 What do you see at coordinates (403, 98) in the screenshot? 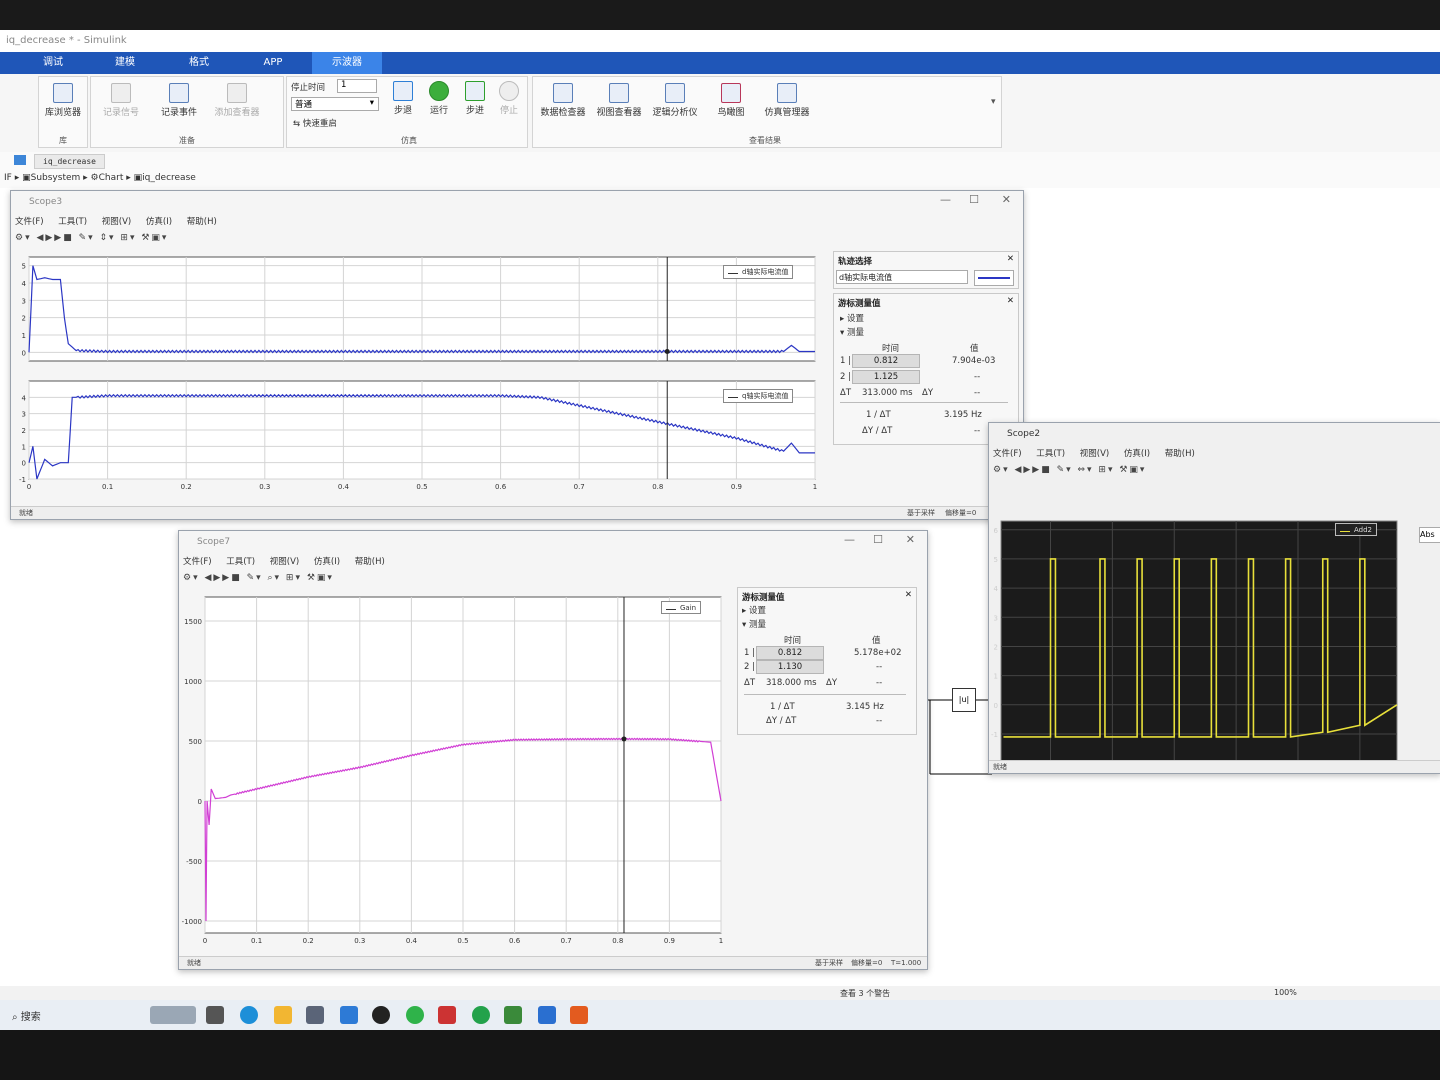
I see `step-back-button: 步退` at bounding box center [403, 98].